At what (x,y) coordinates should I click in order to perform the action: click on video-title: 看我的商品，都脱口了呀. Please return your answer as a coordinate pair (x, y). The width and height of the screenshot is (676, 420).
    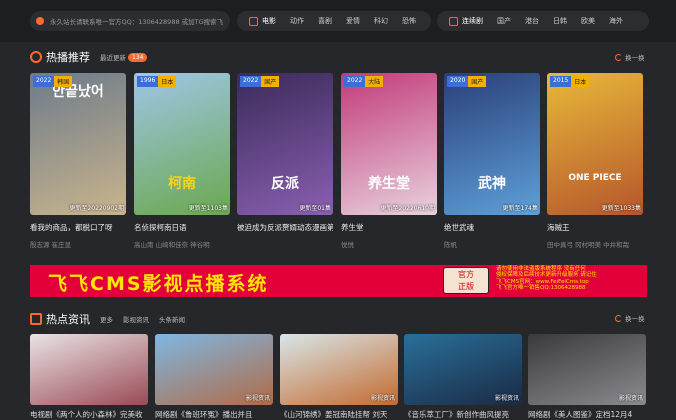
    Looking at the image, I should click on (78, 227).